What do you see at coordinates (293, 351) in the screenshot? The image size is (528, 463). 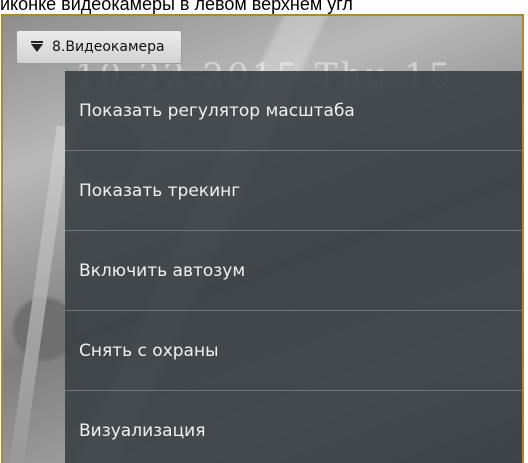 I see `menu-item-disarm: Снять с охраны` at bounding box center [293, 351].